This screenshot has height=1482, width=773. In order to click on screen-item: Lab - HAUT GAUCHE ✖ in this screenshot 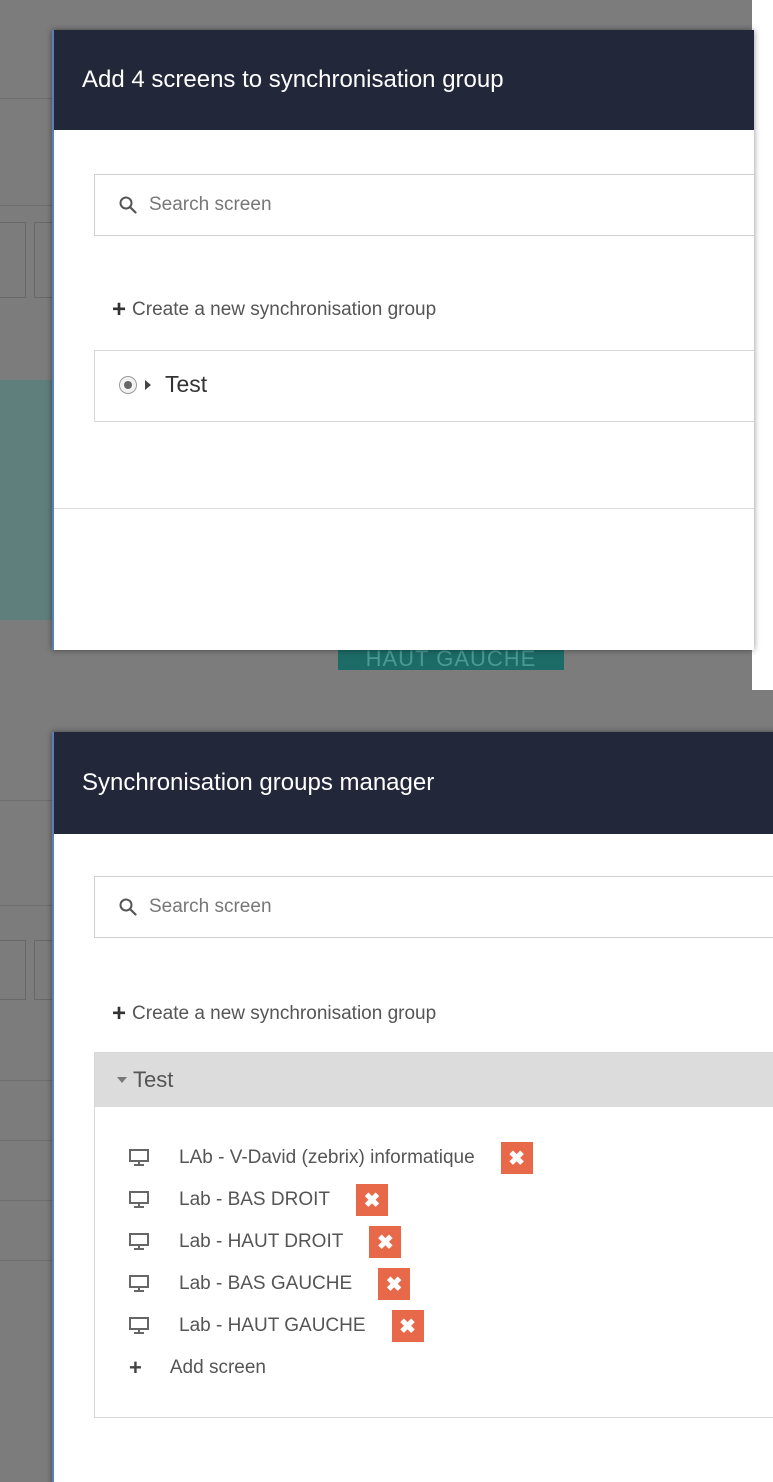, I will do `click(276, 1326)`.